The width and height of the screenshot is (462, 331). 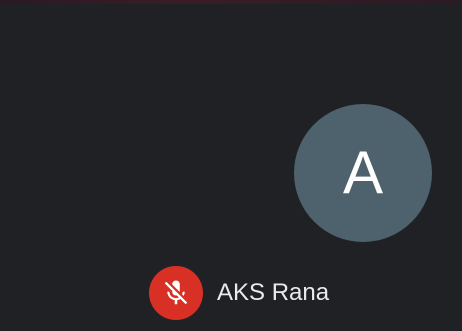 I want to click on top-edge-strip, so click(x=231, y=2).